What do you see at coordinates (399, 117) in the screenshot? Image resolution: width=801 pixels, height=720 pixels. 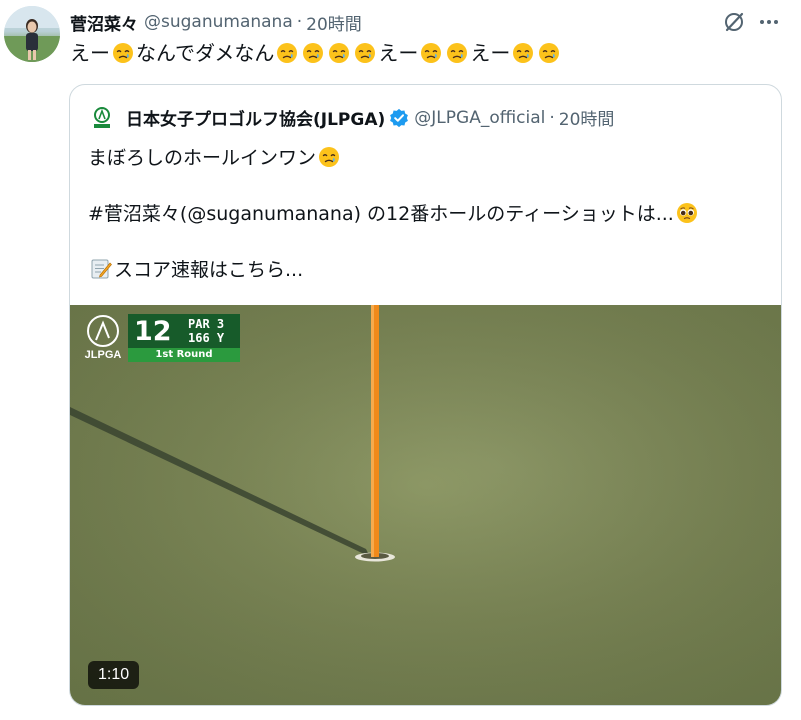 I see `verified-badge-icon` at bounding box center [399, 117].